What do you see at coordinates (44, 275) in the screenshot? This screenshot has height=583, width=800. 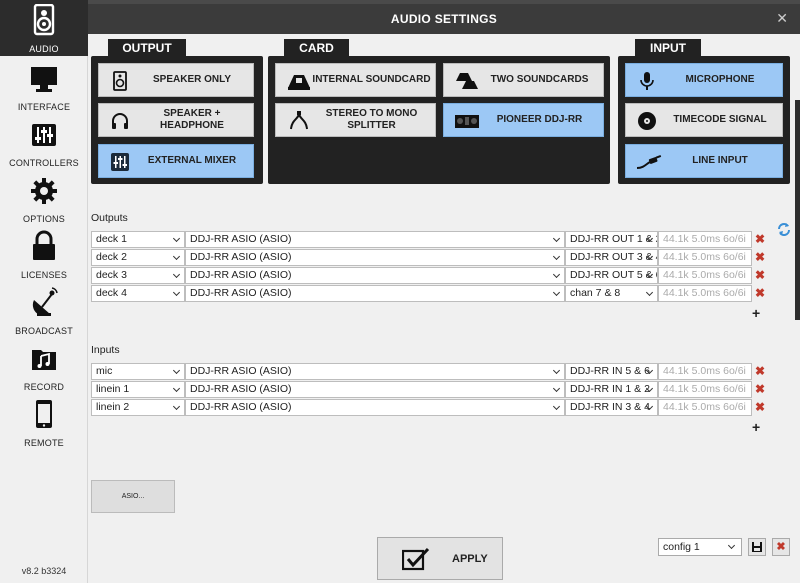 I see `sidebar-item-label: LICENSES` at bounding box center [44, 275].